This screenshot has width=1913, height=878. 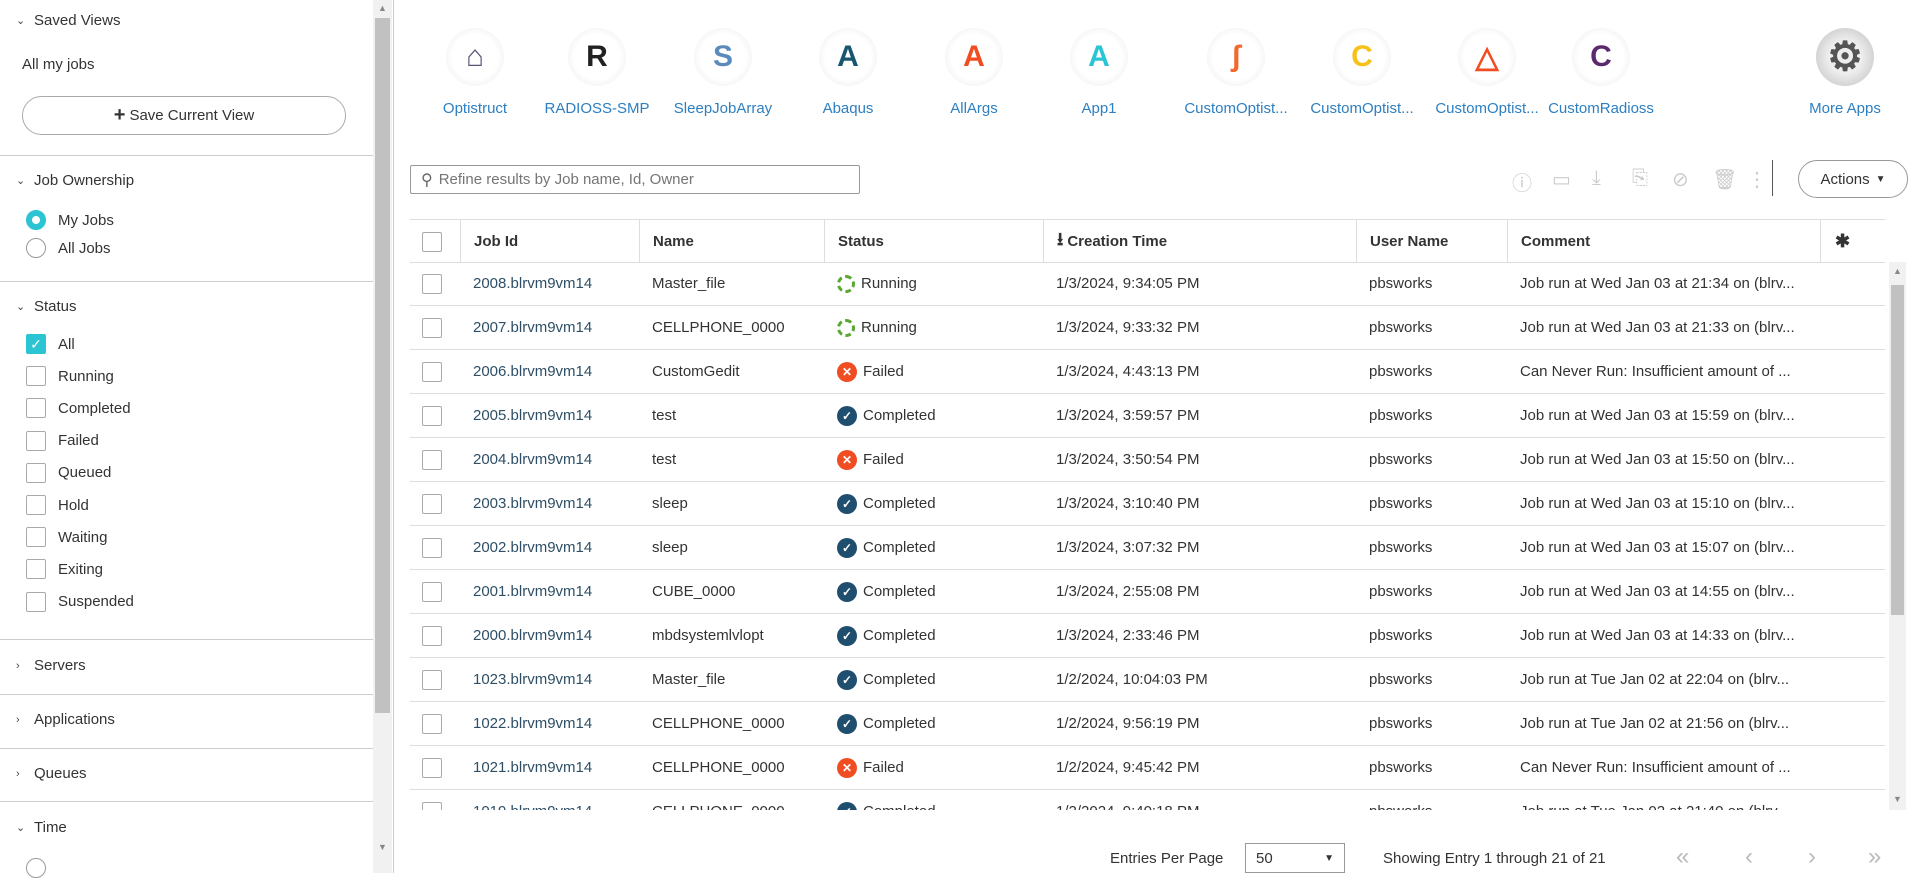 What do you see at coordinates (549, 503) in the screenshot?
I see `job-id: 2003.blrvm9vm14` at bounding box center [549, 503].